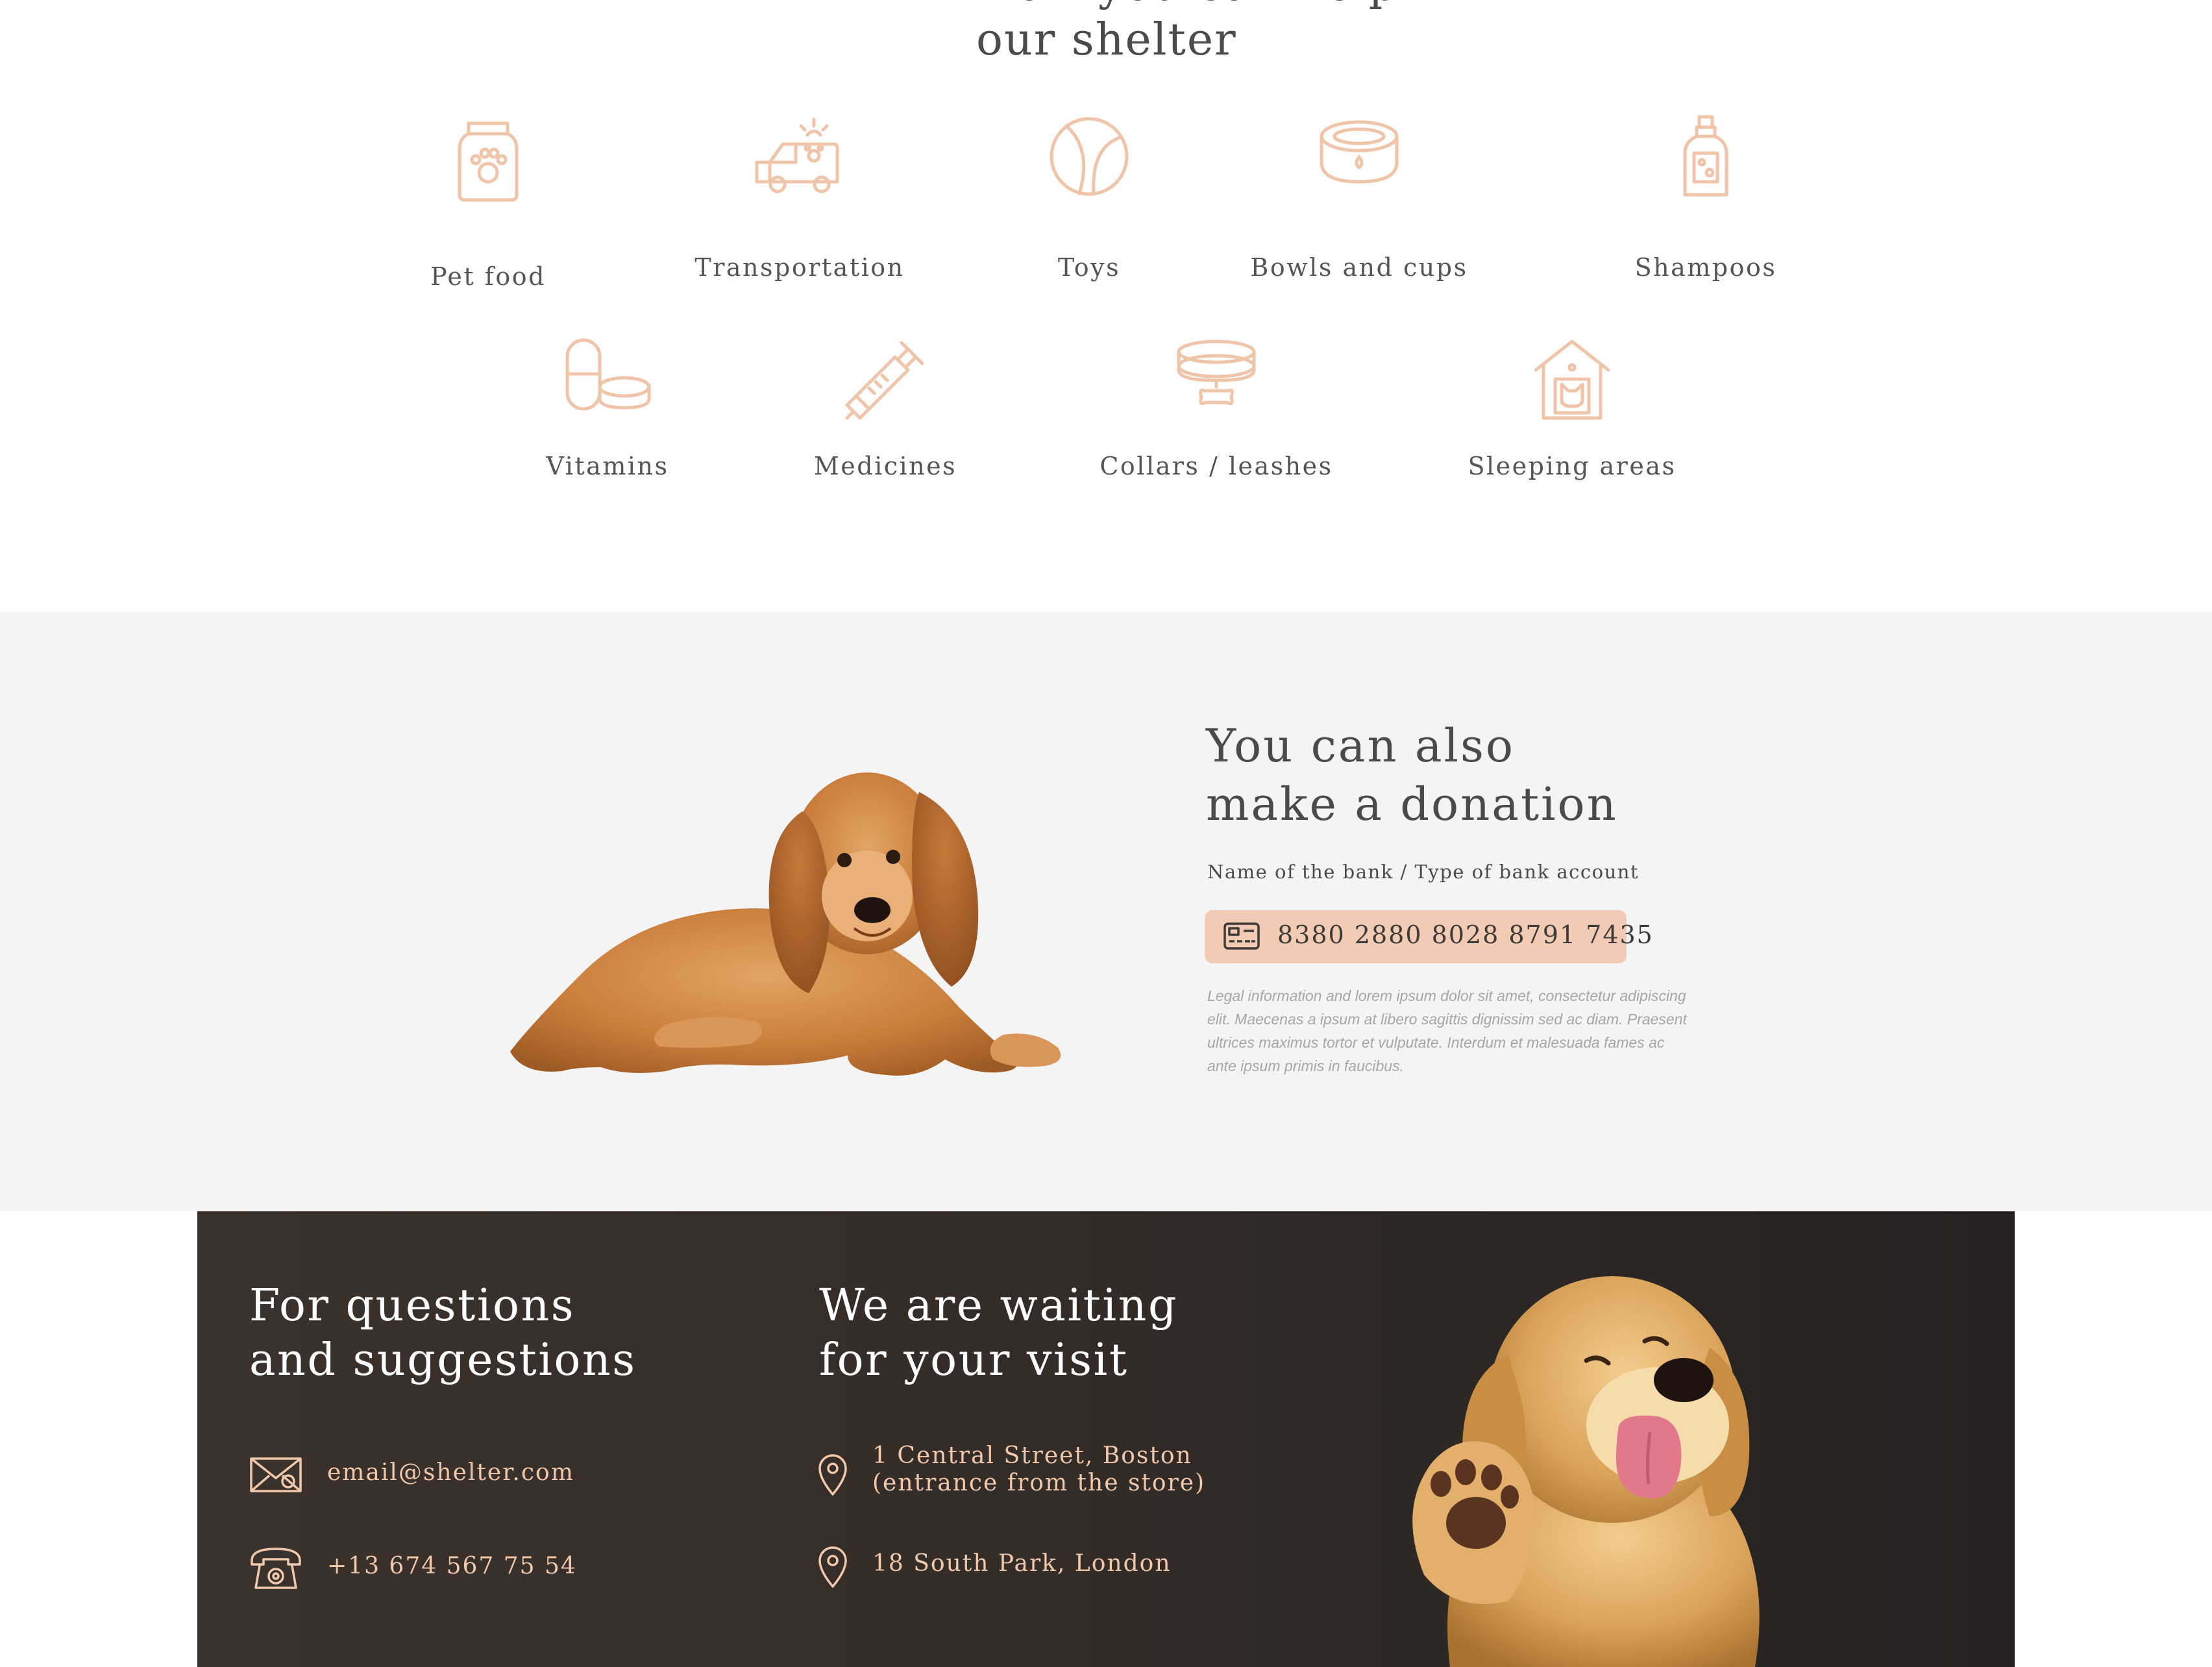  Describe the element at coordinates (488, 276) in the screenshot. I see `help-item-label: Pet food` at that location.